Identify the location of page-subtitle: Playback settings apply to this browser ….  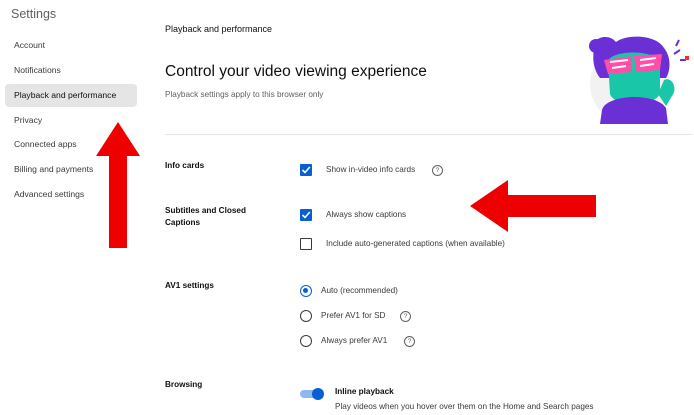
(244, 94).